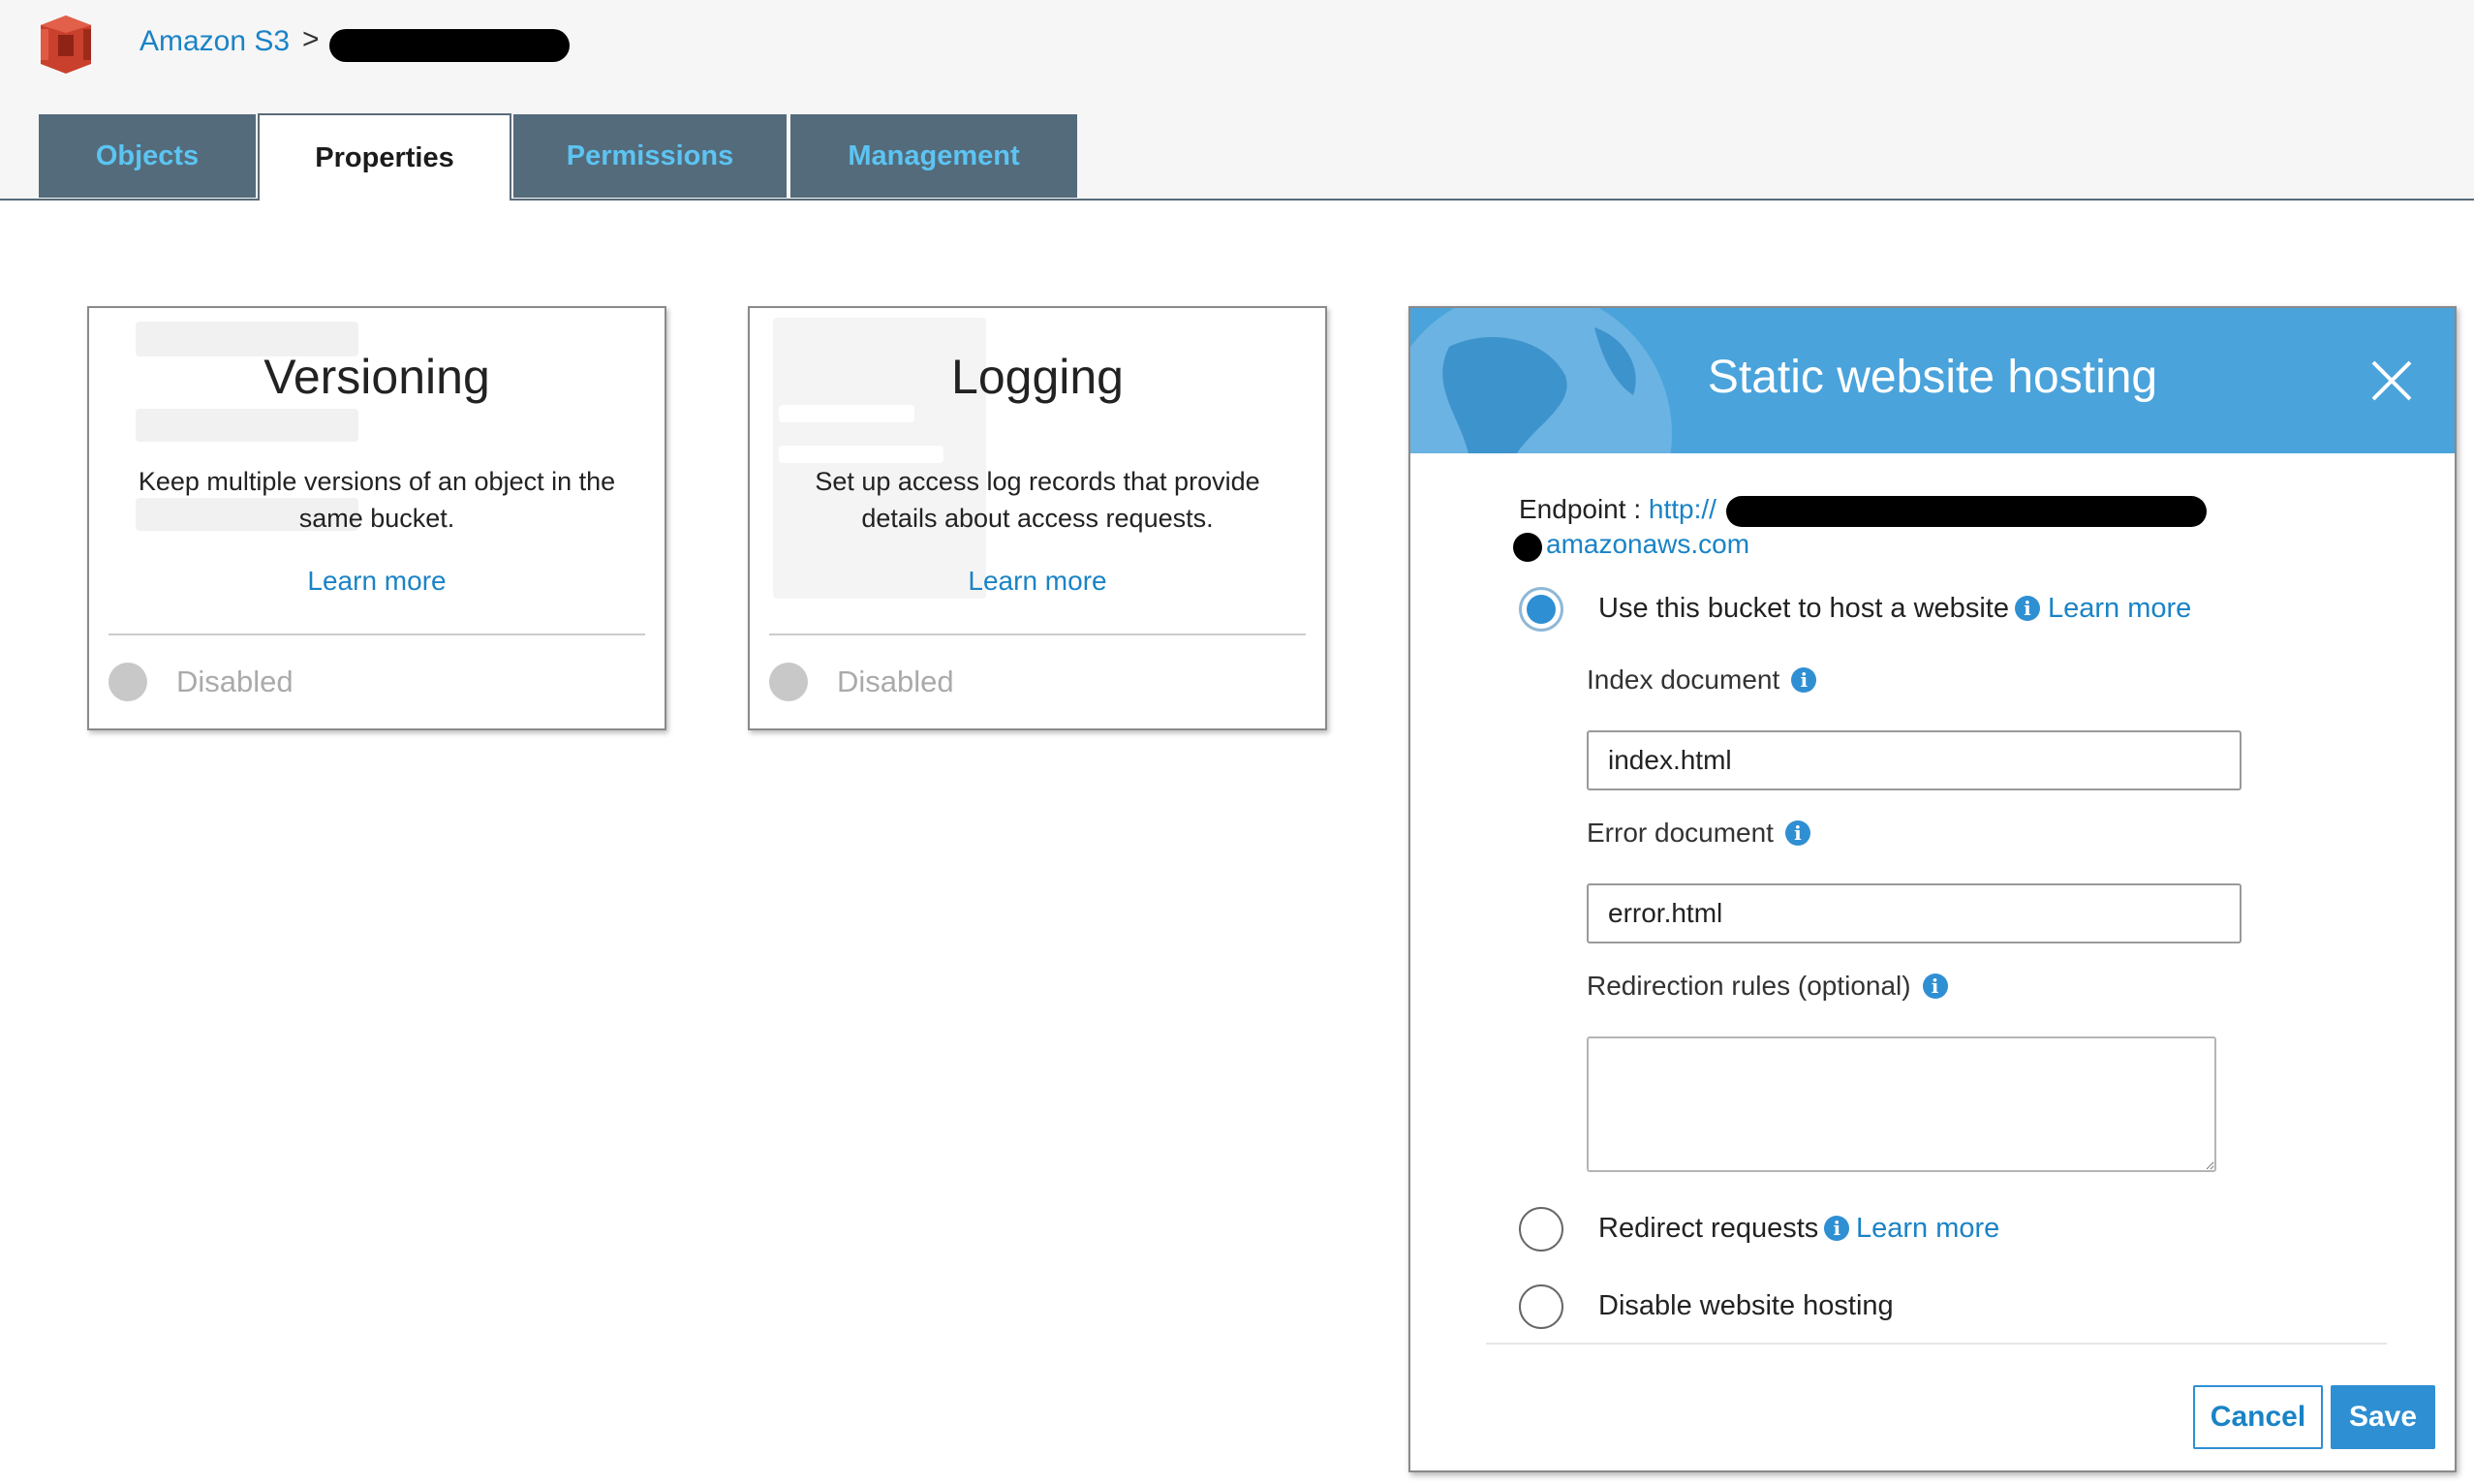  I want to click on save-button: Save, so click(2383, 1417).